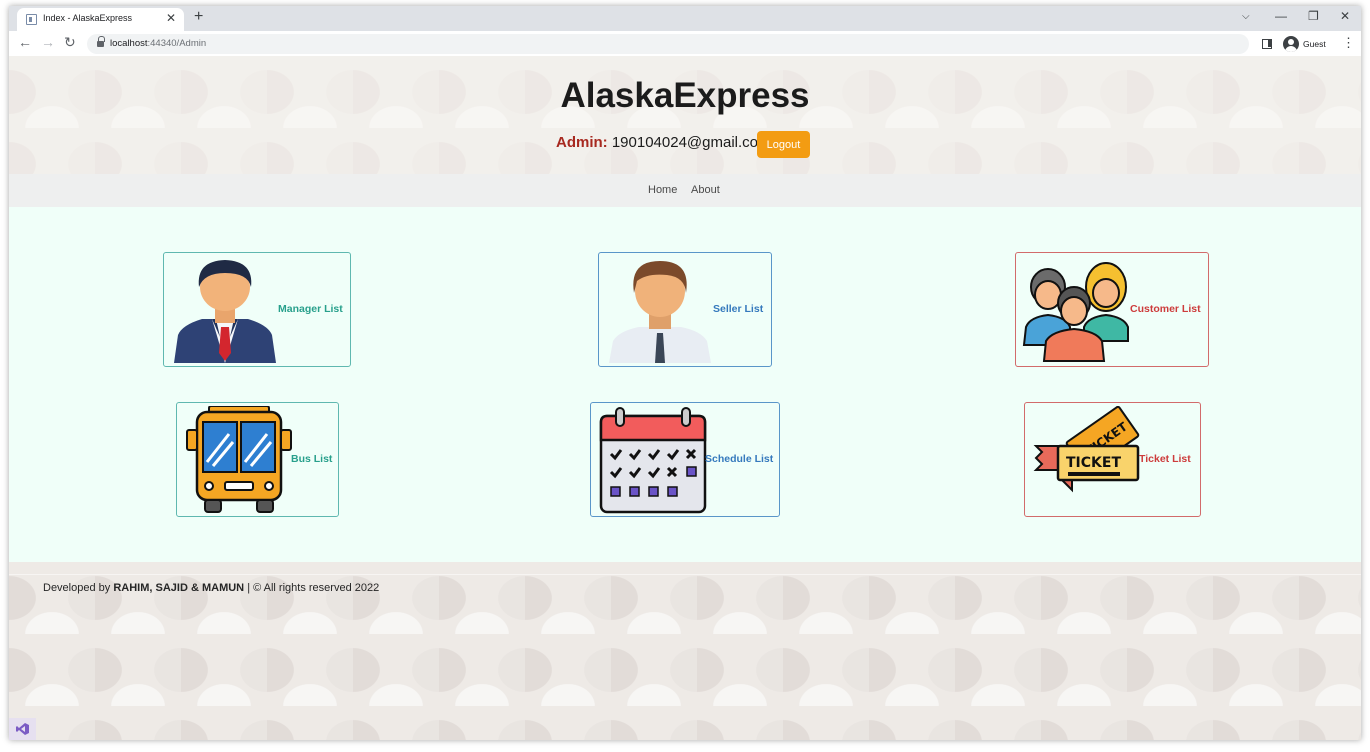 Image resolution: width=1370 pixels, height=752 pixels. I want to click on seller-list-card: Seller List, so click(685, 309).